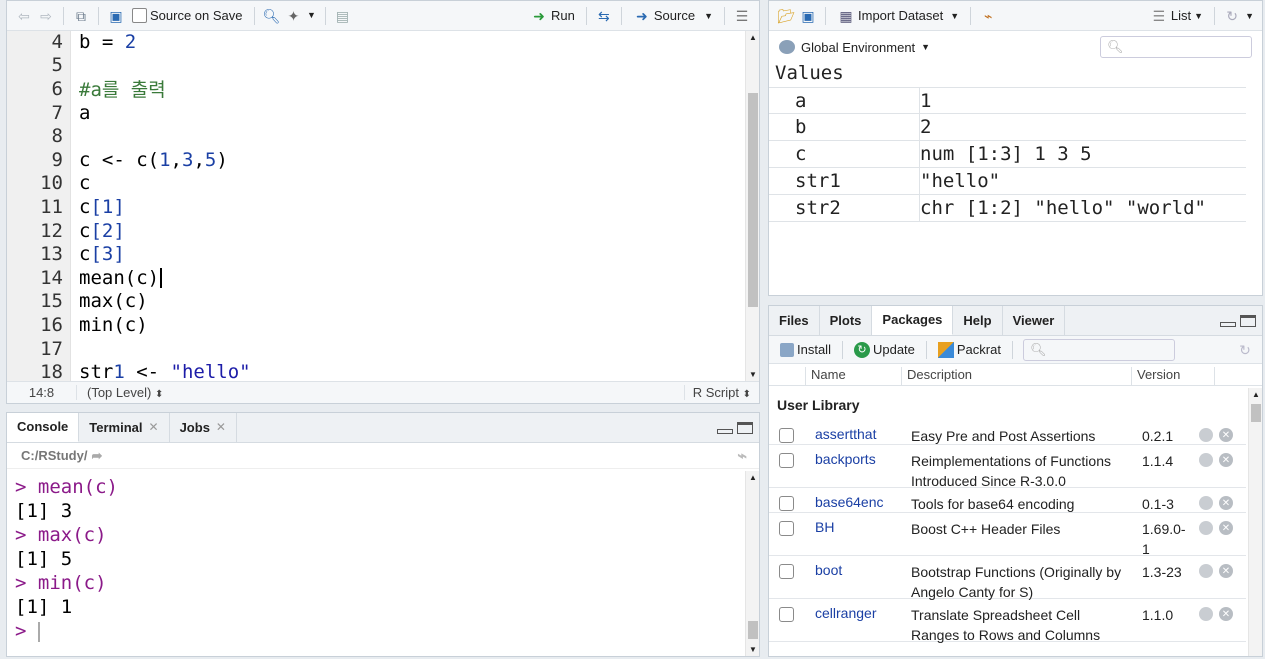 The image size is (1265, 659). What do you see at coordinates (1176, 47) in the screenshot?
I see `env-search-input: 🔍︎` at bounding box center [1176, 47].